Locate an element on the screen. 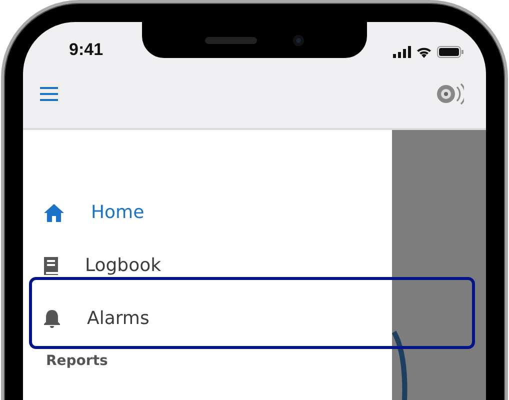  wifi-icon is located at coordinates (424, 52).